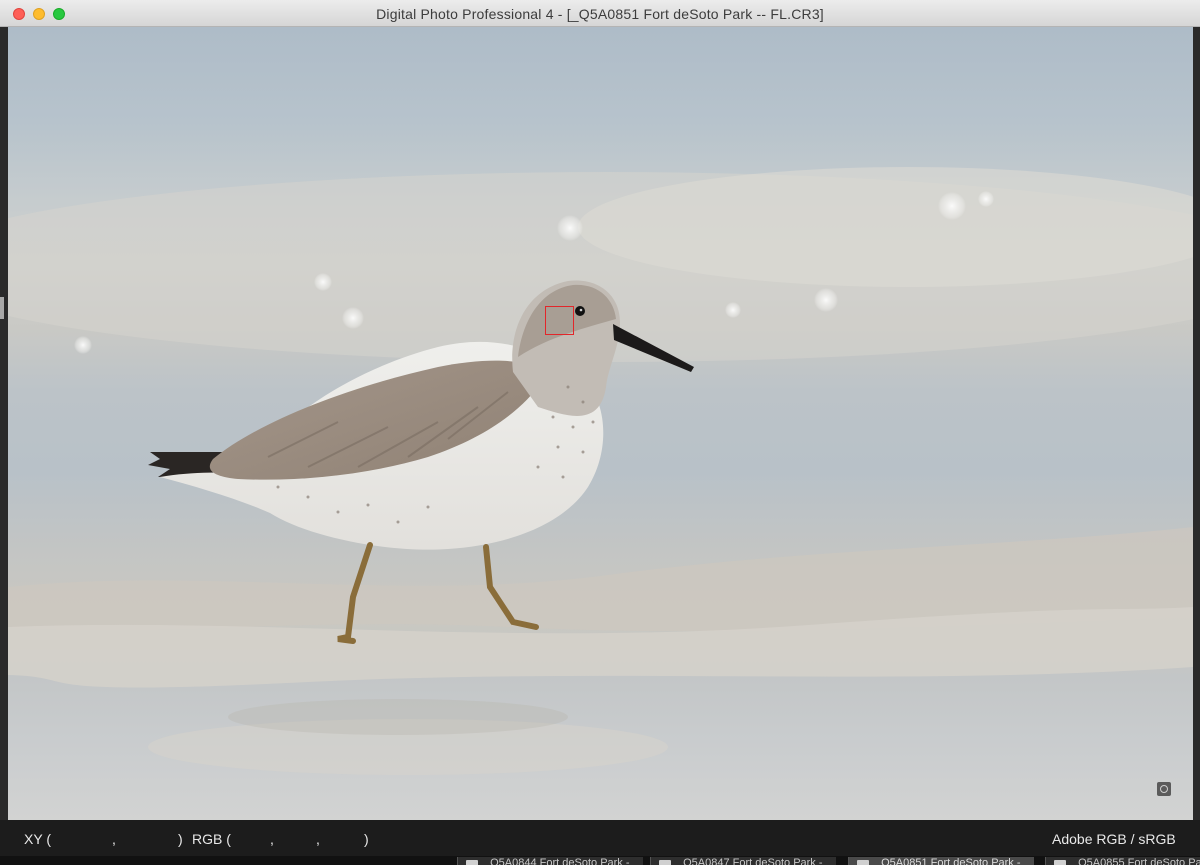 Image resolution: width=1200 pixels, height=865 pixels. What do you see at coordinates (600, 838) in the screenshot?
I see `status-bar: XY ( , ) RGB ( , , ) Adobe RGB / sRGB` at bounding box center [600, 838].